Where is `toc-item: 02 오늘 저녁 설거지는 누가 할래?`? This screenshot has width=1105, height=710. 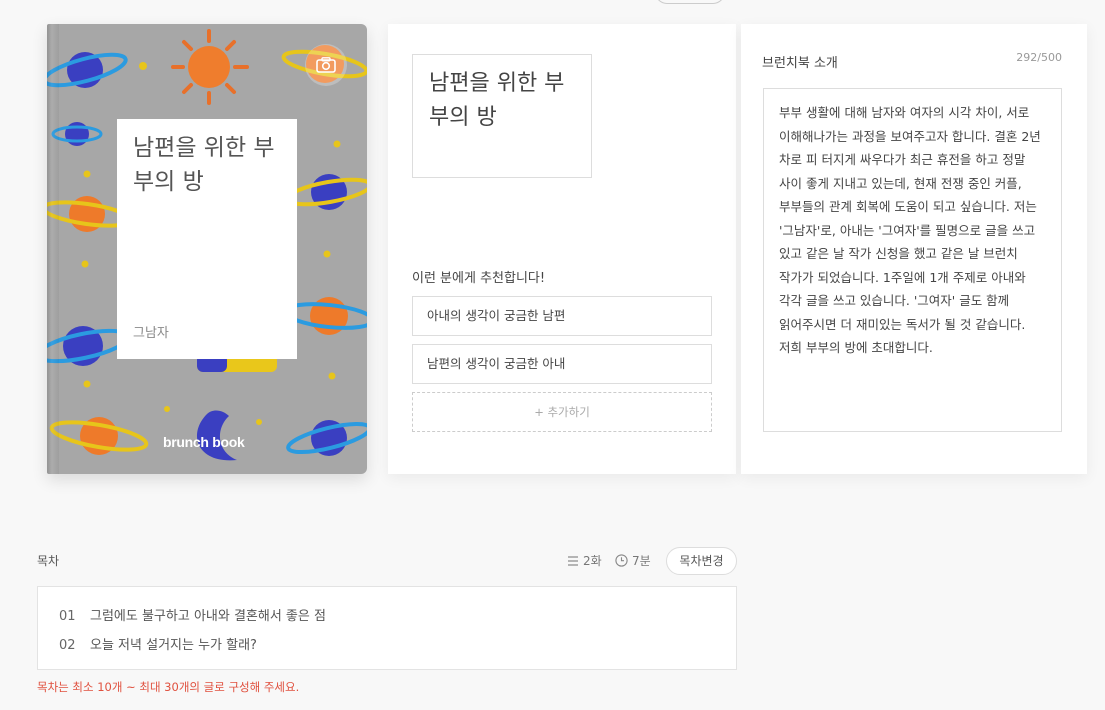
toc-item: 02 오늘 저녁 설거지는 누가 할래? is located at coordinates (397, 650).